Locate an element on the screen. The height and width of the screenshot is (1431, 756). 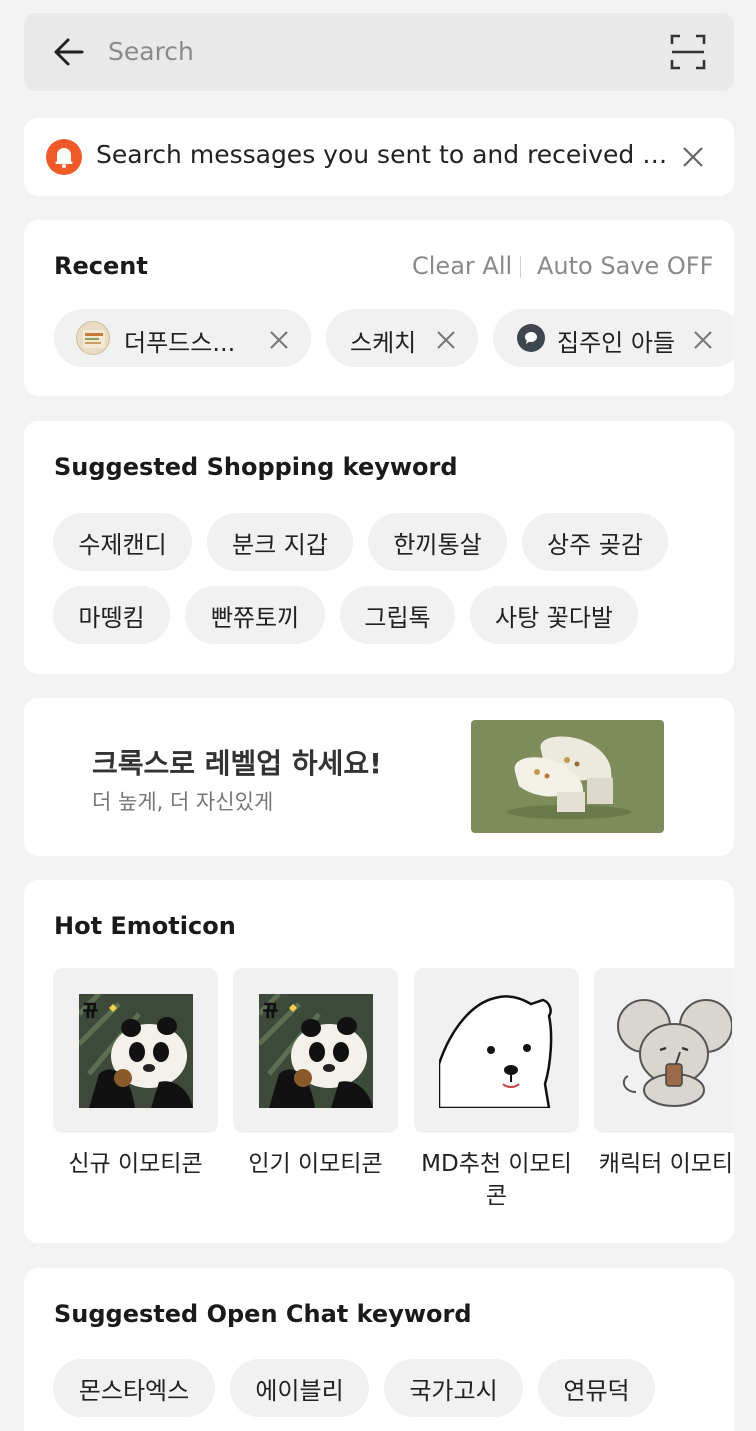
recent-title: Recent is located at coordinates (101, 266).